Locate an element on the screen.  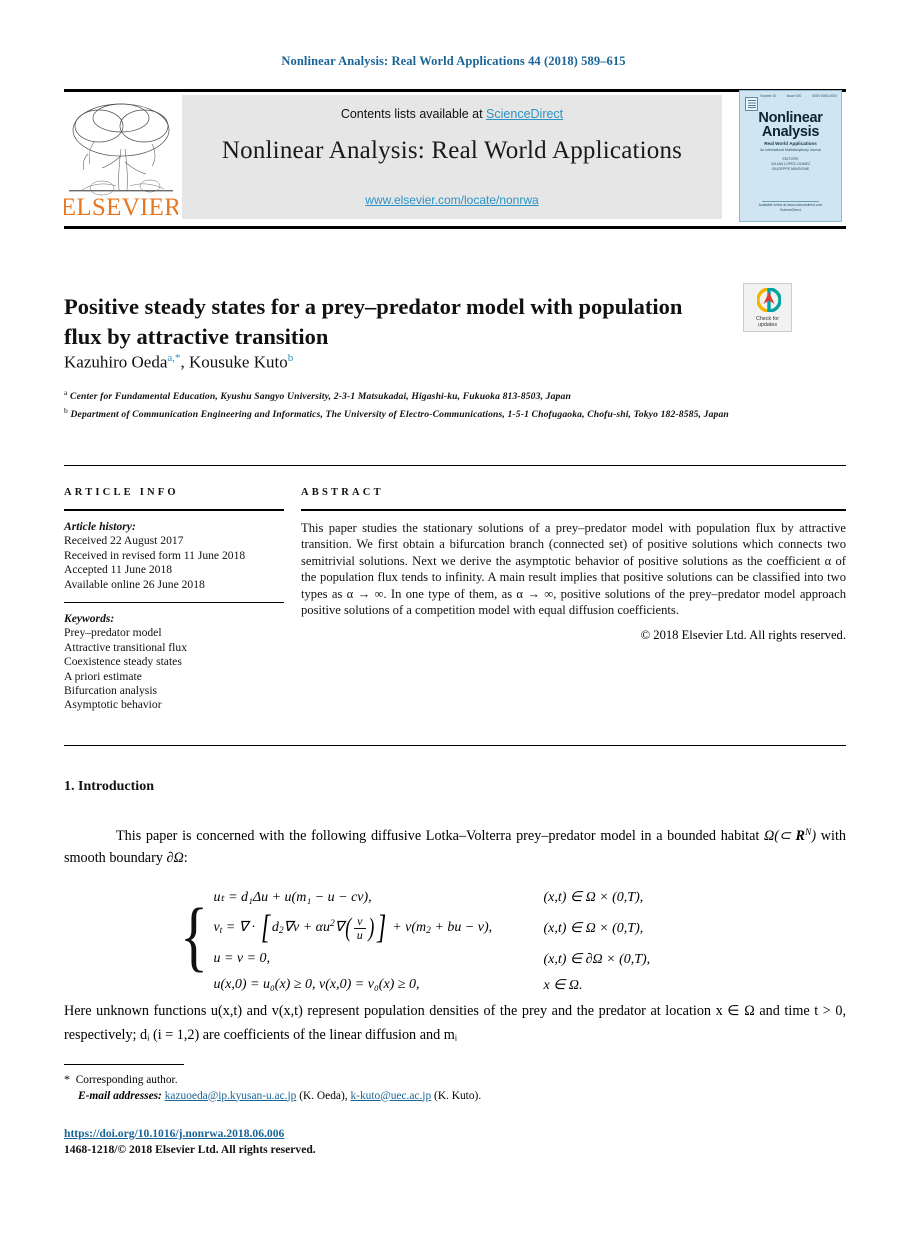
abstract-bottom-rule is located at coordinates (455, 745).